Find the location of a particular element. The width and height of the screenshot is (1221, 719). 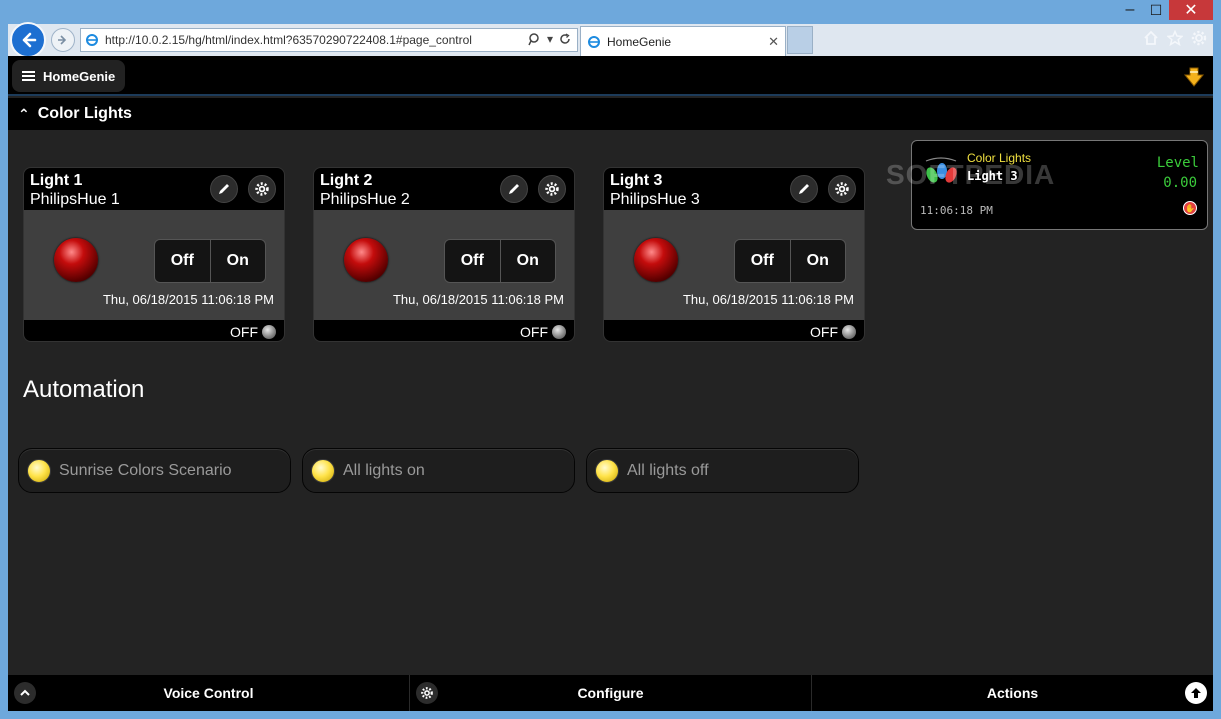

arrow-up-icon is located at coordinates (1196, 693).